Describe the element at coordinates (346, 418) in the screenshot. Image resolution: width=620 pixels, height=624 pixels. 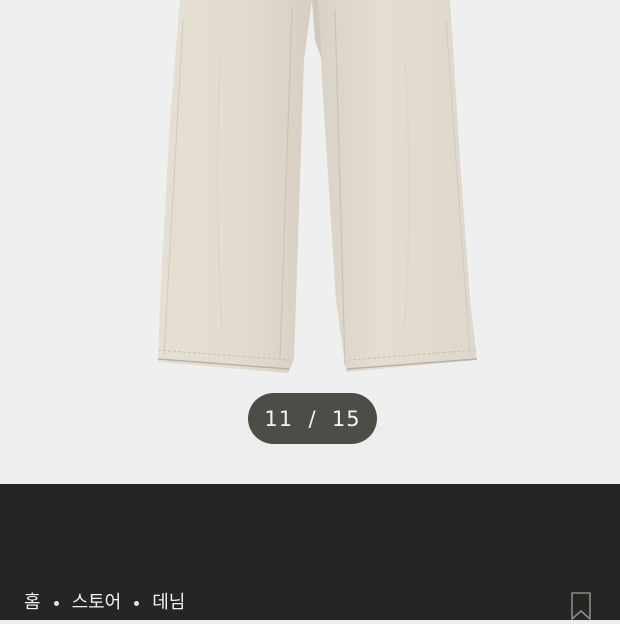
I see `counter-total: 15` at that location.